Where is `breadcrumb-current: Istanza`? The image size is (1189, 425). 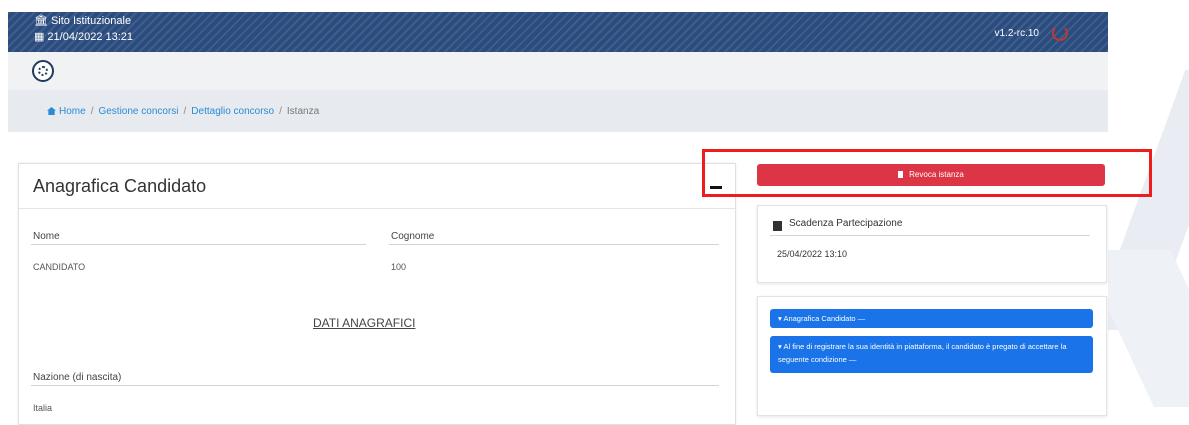 breadcrumb-current: Istanza is located at coordinates (303, 111).